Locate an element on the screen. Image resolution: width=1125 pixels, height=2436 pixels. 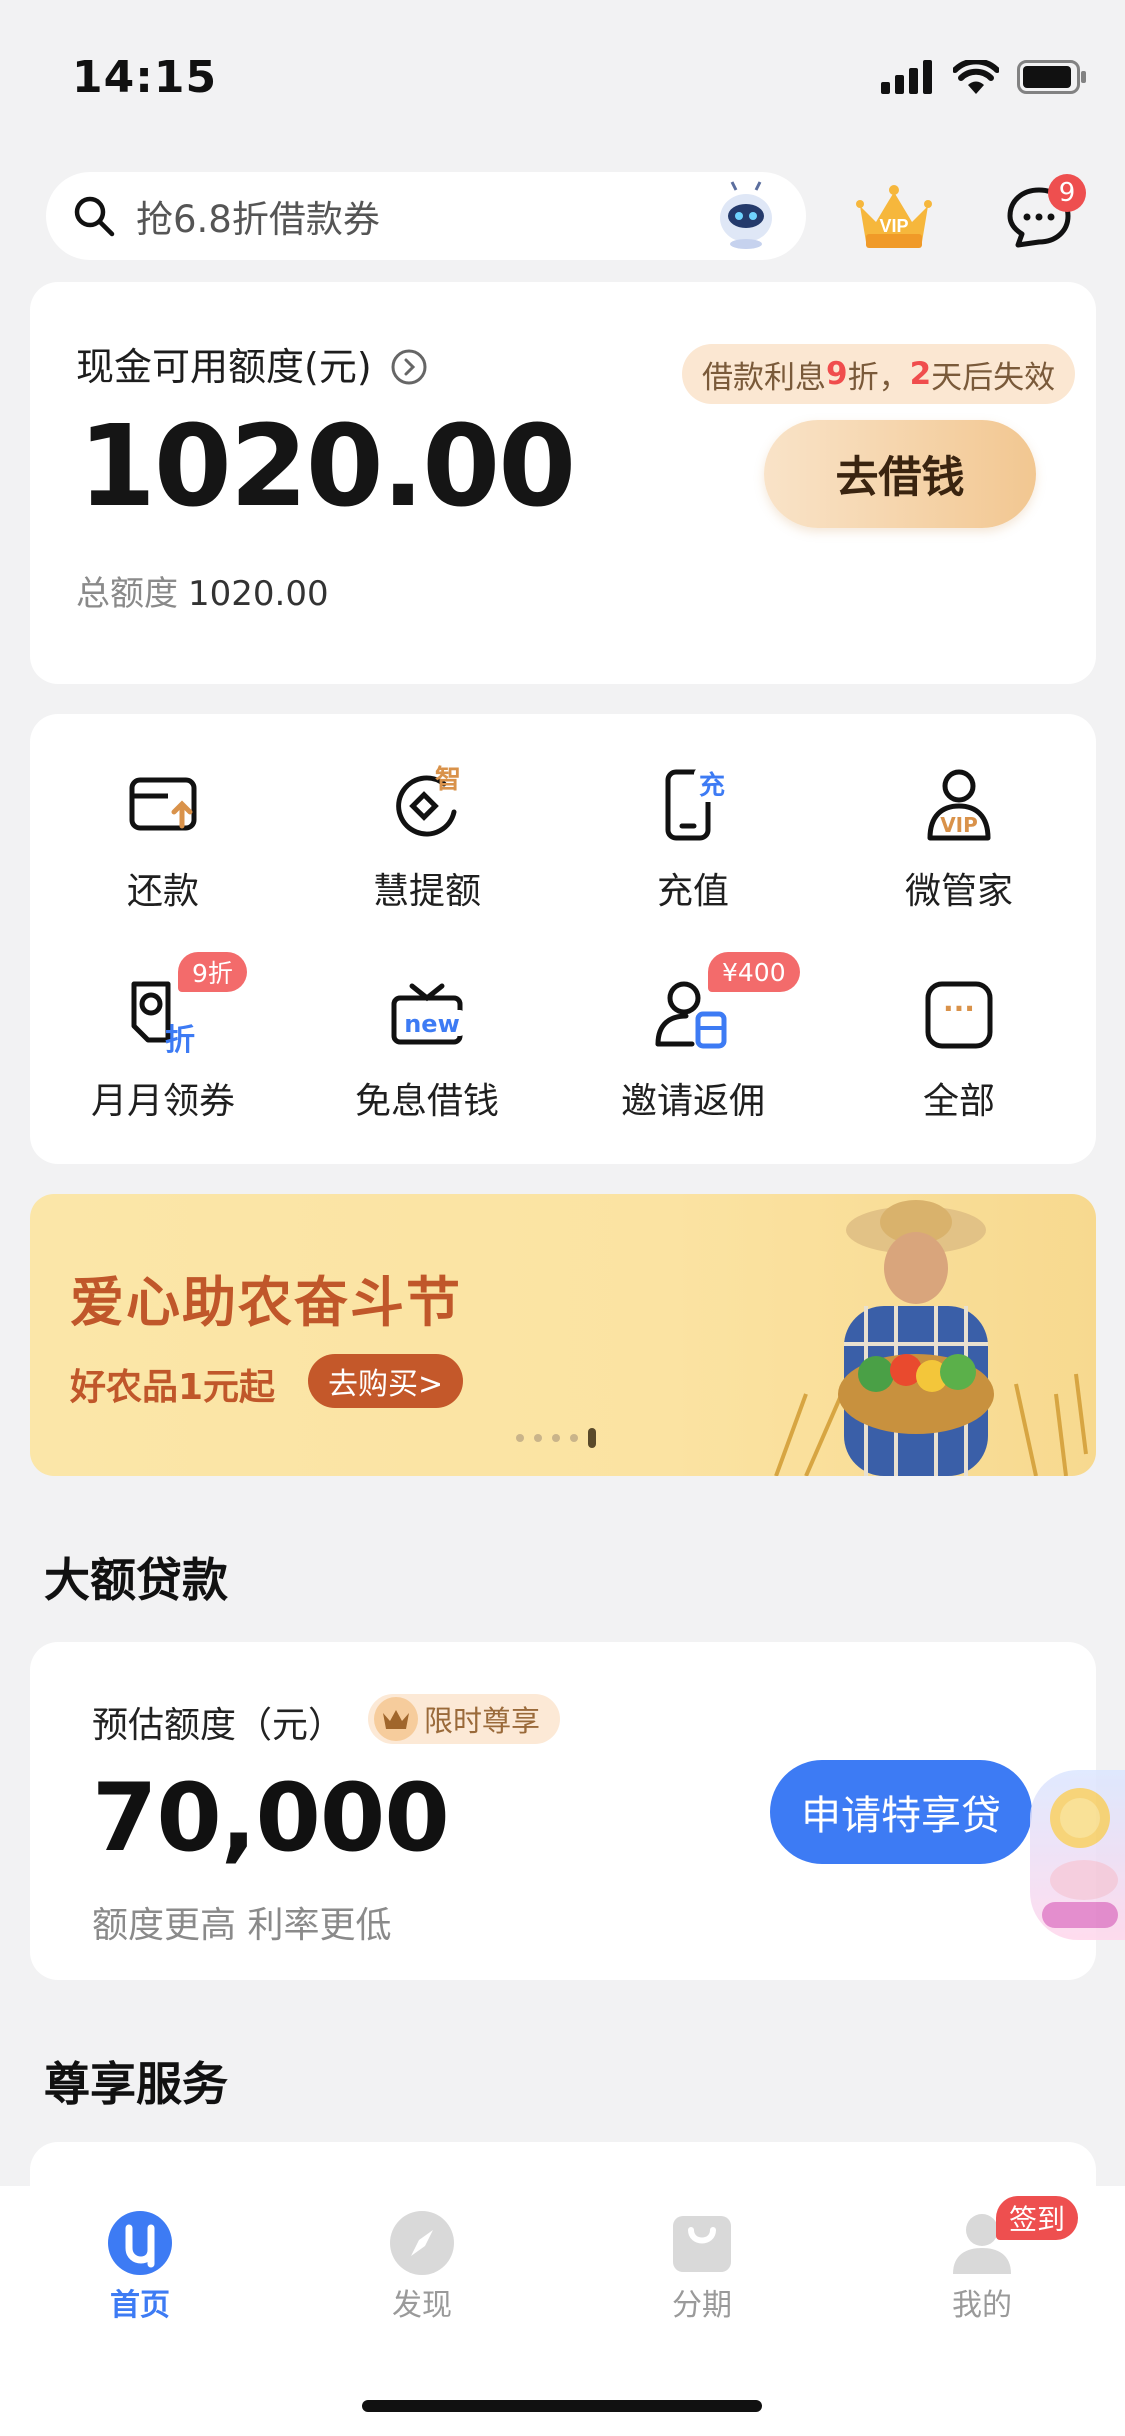
borrow-button: 去借钱 is located at coordinates (900, 474).